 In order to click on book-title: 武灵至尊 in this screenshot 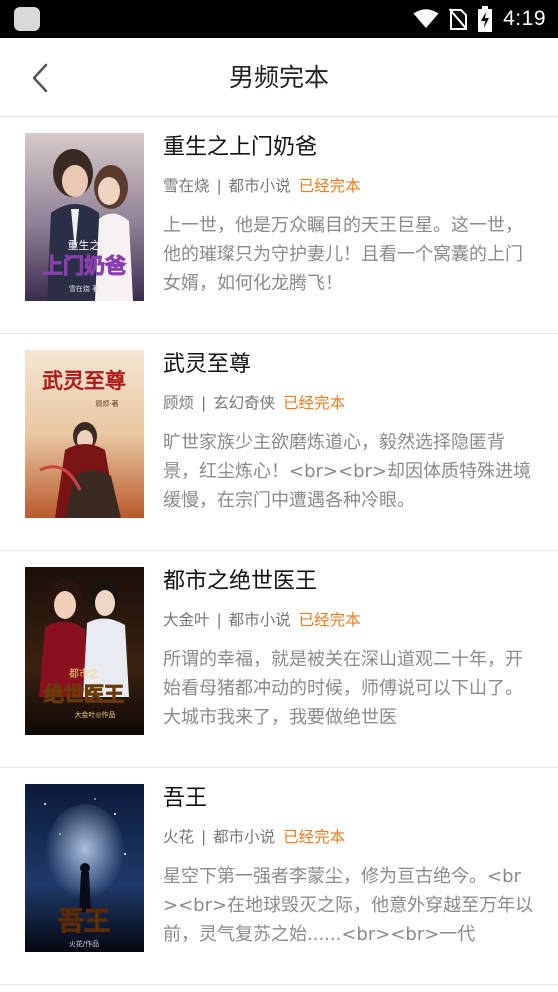, I will do `click(207, 364)`.